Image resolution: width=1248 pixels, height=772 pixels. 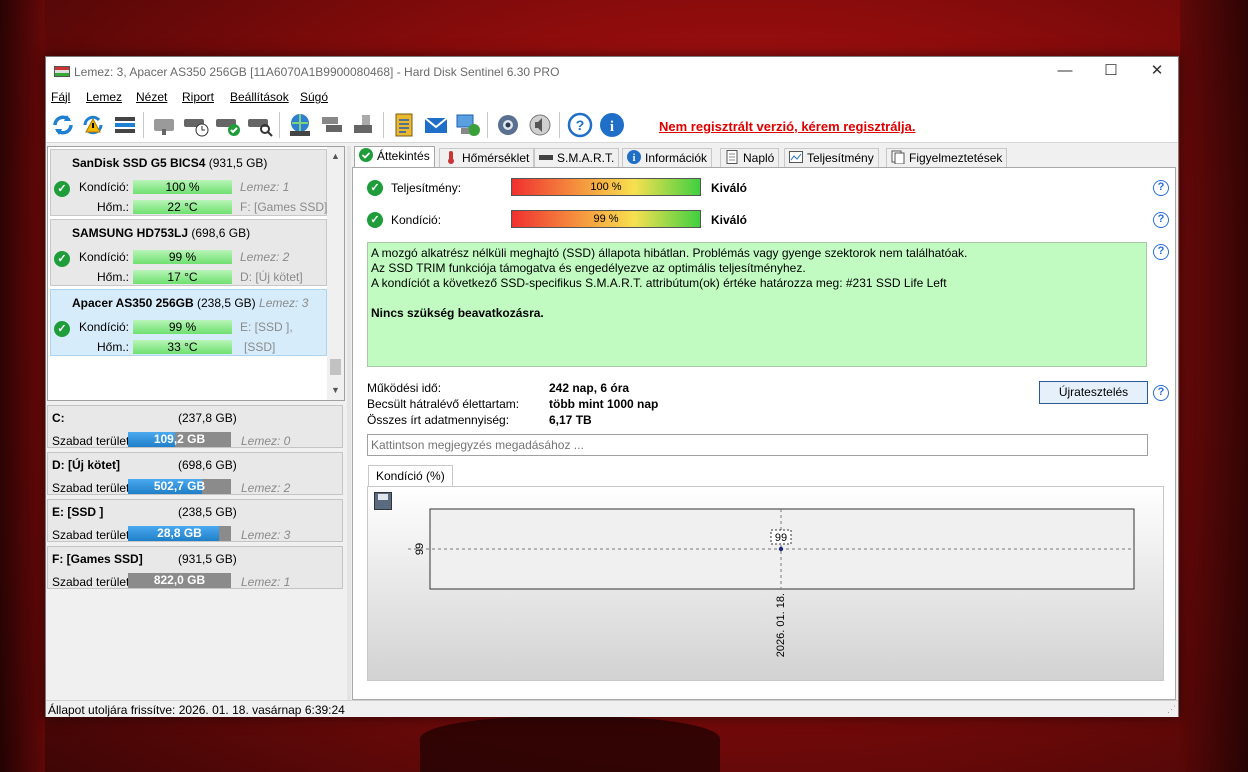 I want to click on free-space-value: 822,0 GB, so click(x=179, y=580).